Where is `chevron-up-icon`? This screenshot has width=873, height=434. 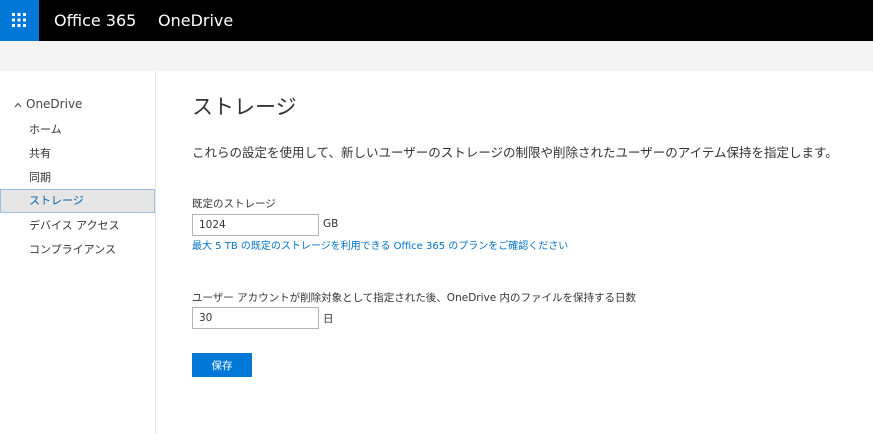 chevron-up-icon is located at coordinates (20, 104).